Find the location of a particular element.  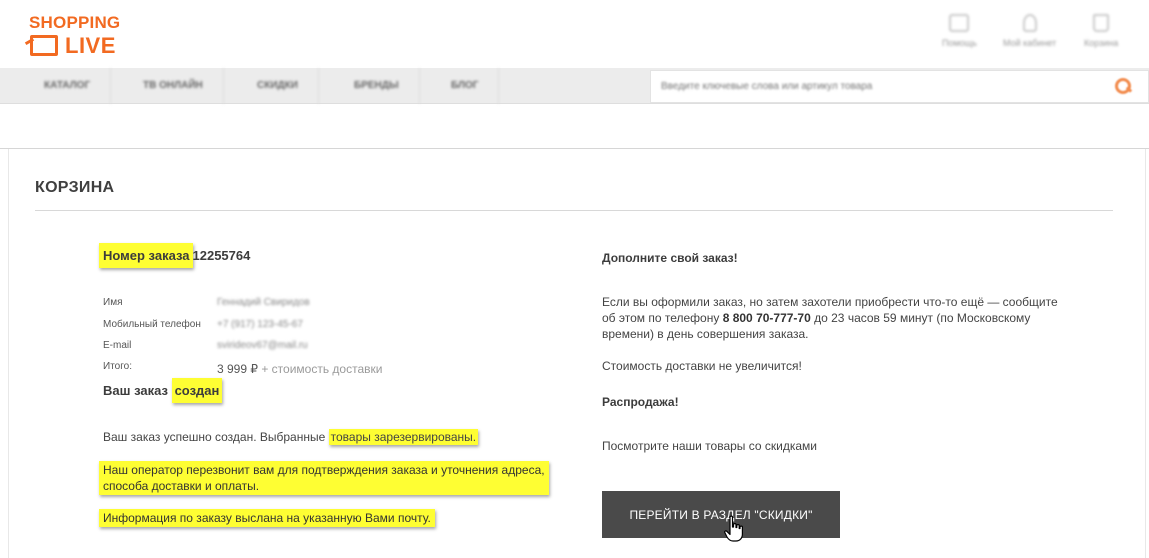

order-number-label: Номер заказа is located at coordinates (146, 255).